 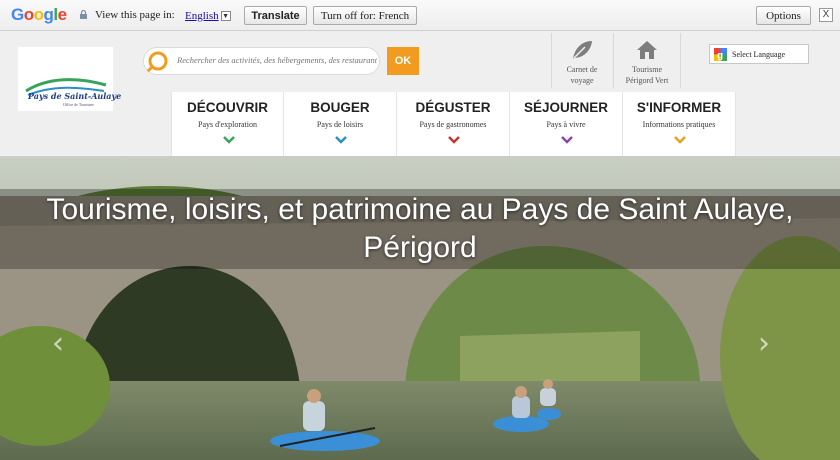 What do you see at coordinates (135, 15) in the screenshot?
I see `view-page-label: View this page in:` at bounding box center [135, 15].